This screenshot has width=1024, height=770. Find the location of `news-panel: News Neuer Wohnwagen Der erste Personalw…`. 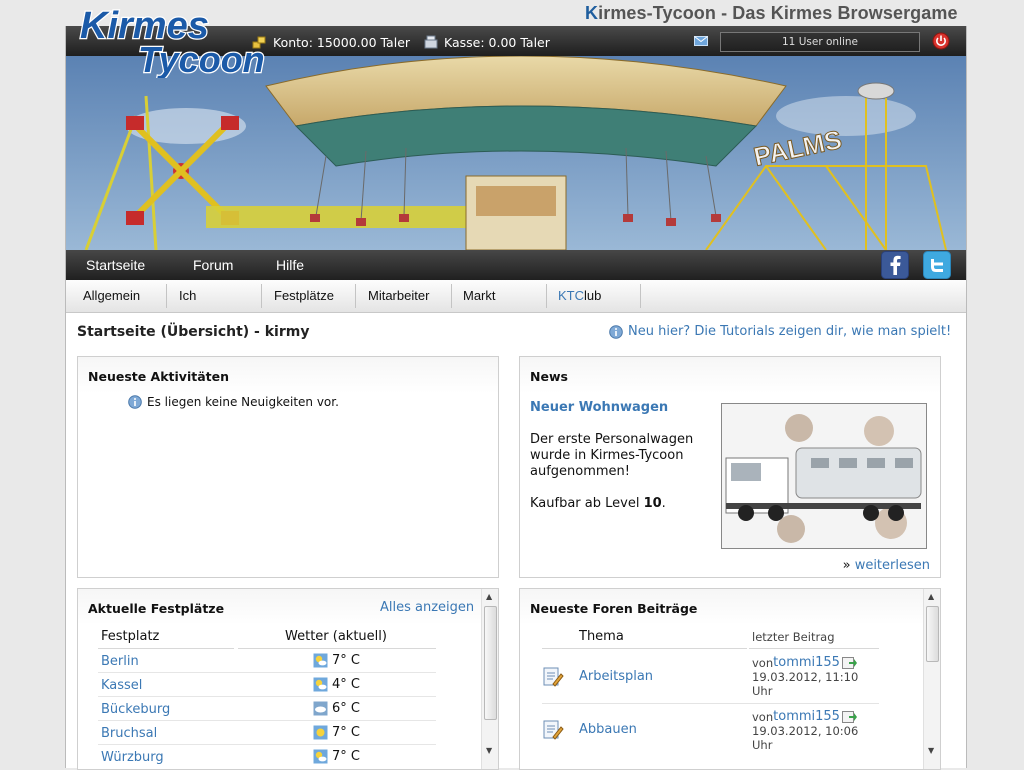

news-panel: News Neuer Wohnwagen Der erste Personalw… is located at coordinates (730, 467).